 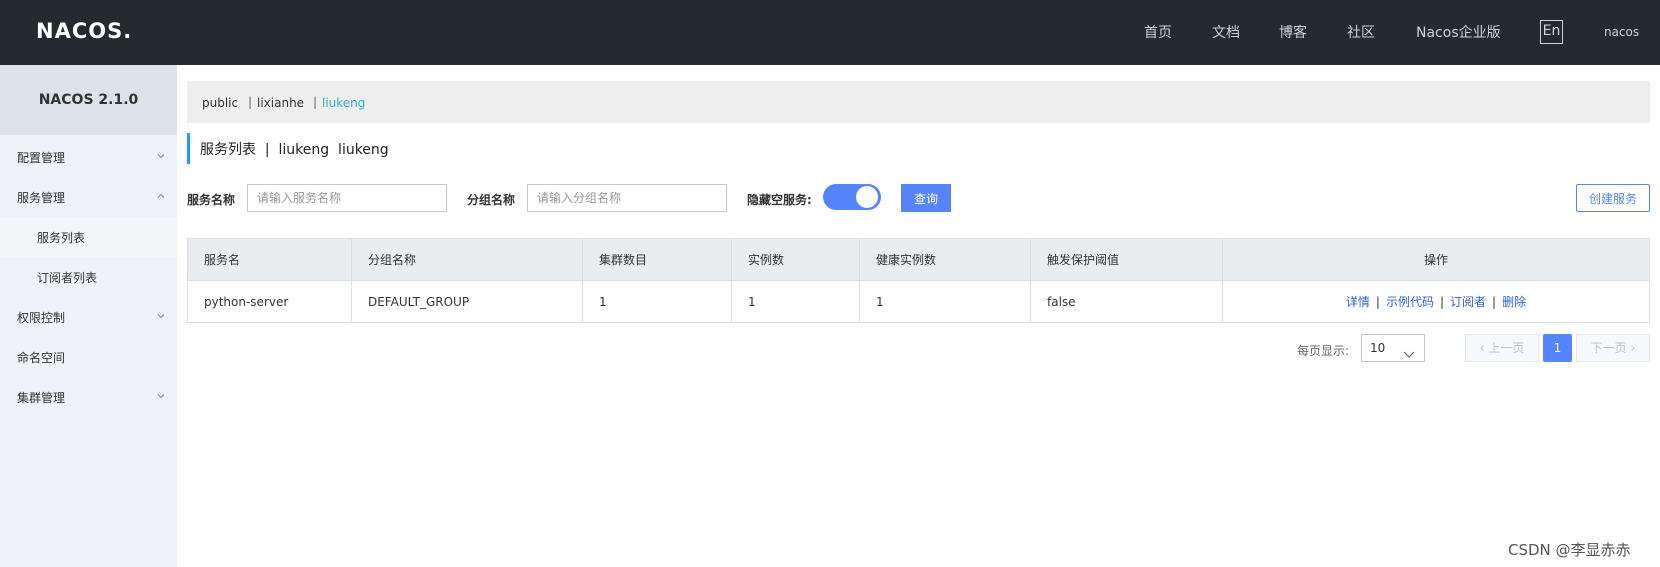 I want to click on nav-community: 社区, so click(x=1361, y=32).